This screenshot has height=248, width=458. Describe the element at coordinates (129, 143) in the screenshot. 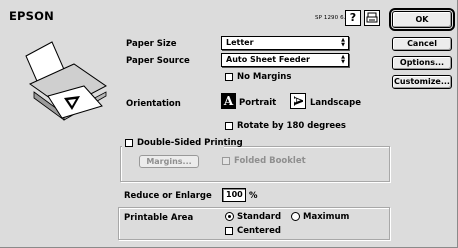

I see `double-sided-checkbox` at that location.